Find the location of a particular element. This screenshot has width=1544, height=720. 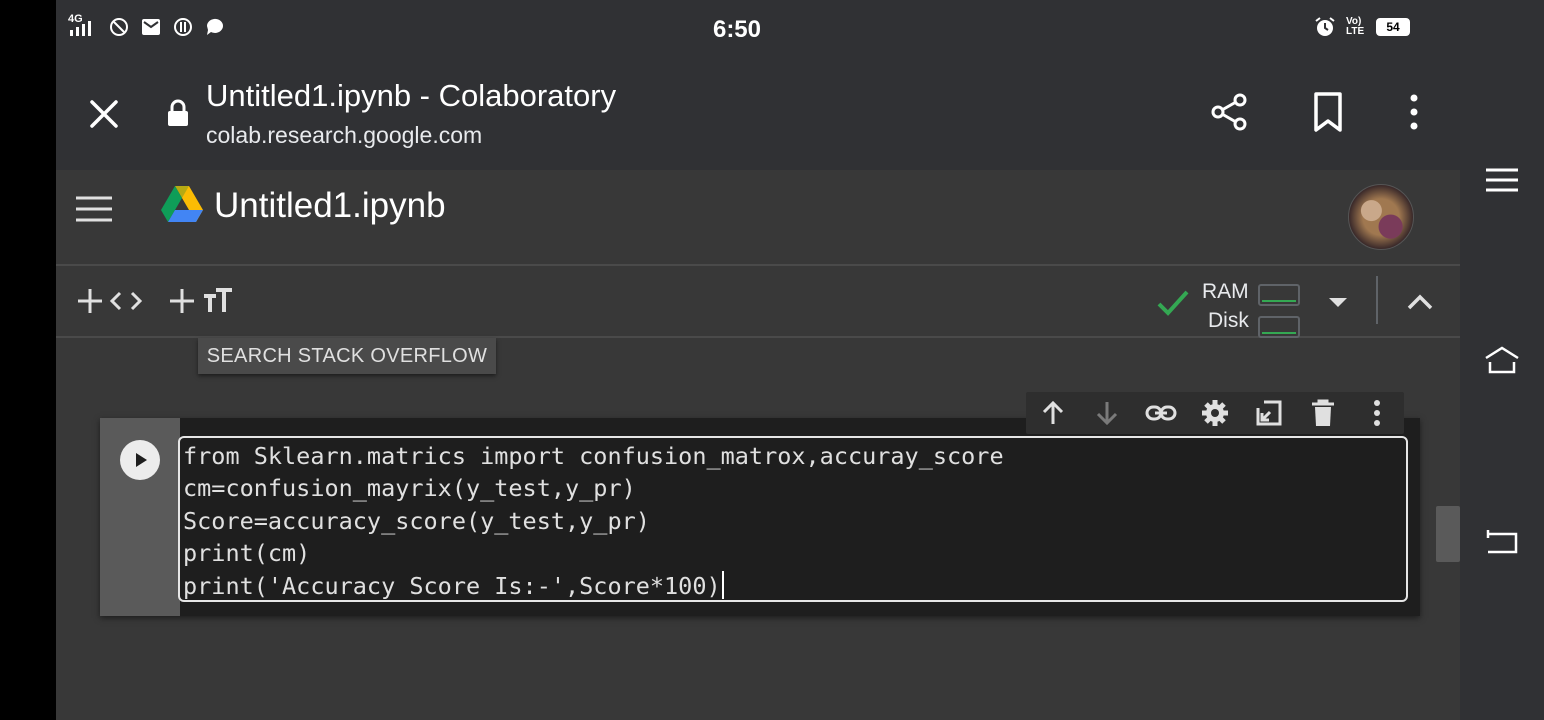

code-line: Score=accuracy_score(y_test,y_pr) is located at coordinates (794, 521).